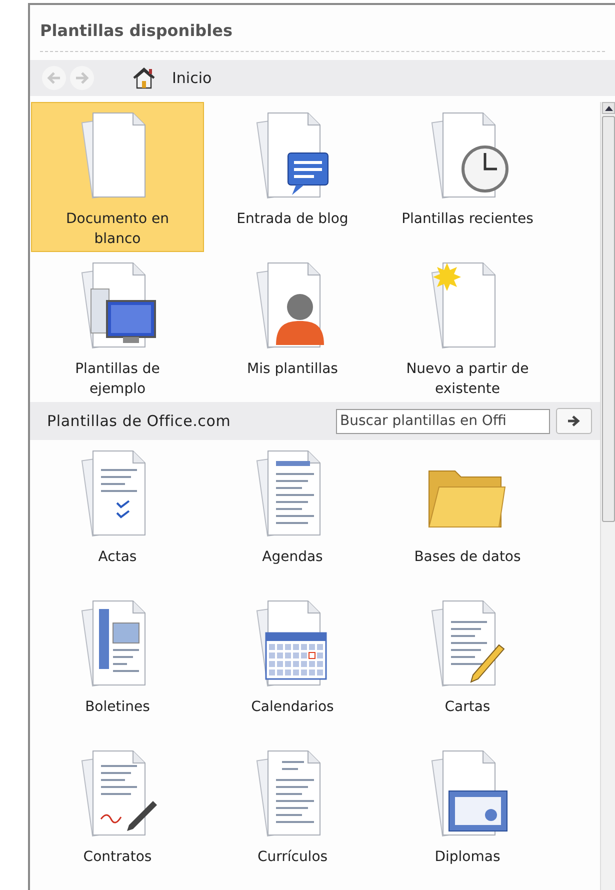  Describe the element at coordinates (117, 515) in the screenshot. I see `template-tile: Actas` at that location.